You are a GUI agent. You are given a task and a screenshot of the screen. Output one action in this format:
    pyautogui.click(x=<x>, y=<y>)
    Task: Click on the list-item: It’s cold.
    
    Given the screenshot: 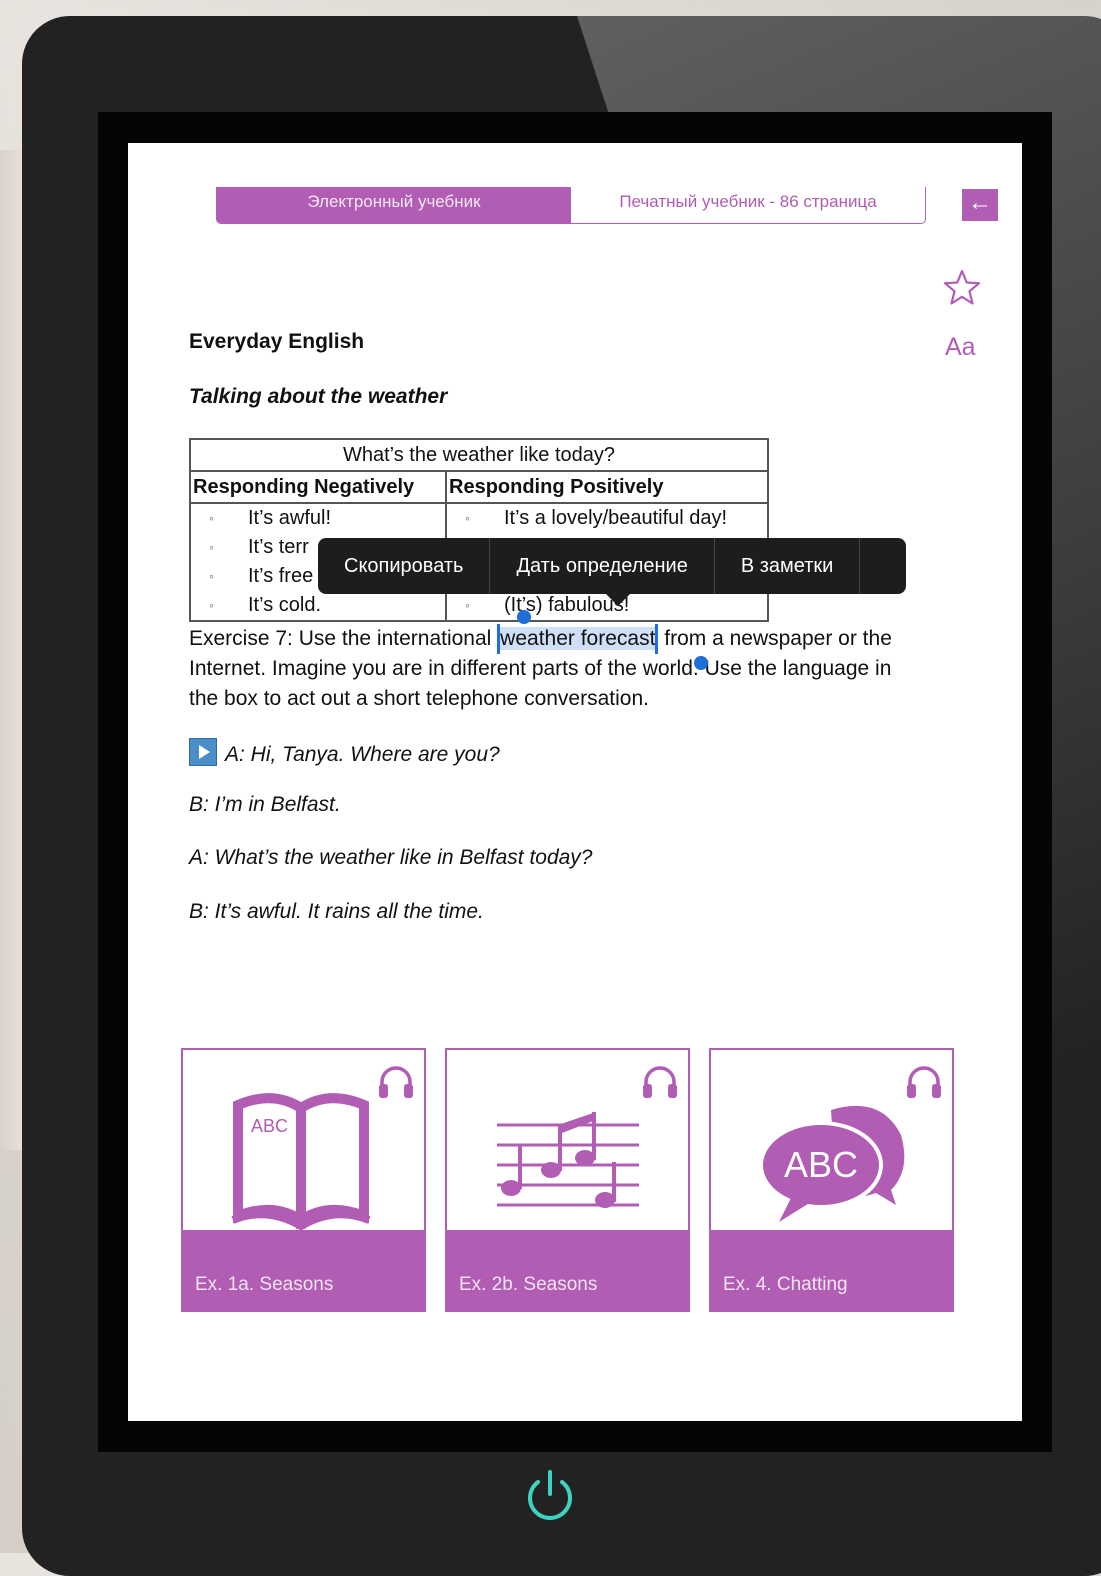 What is the action you would take?
    pyautogui.click(x=318, y=605)
    